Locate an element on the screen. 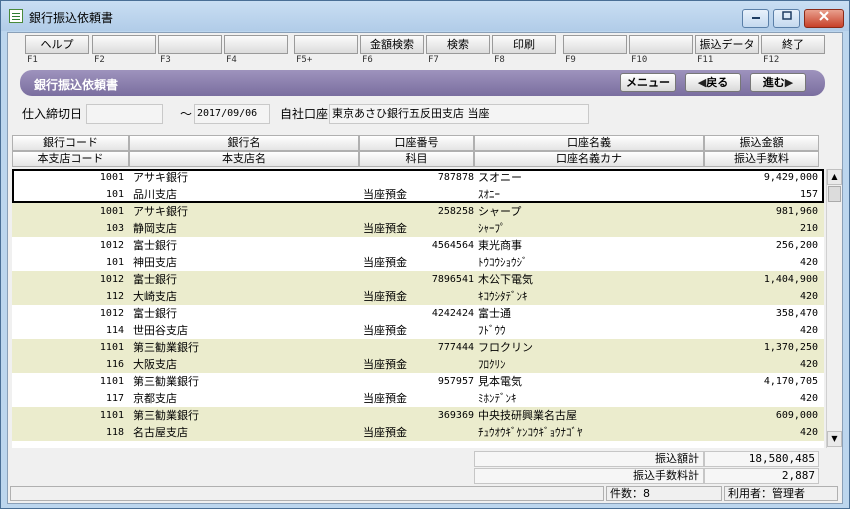 The width and height of the screenshot is (850, 509). fkey-f2: F2 is located at coordinates (124, 50).